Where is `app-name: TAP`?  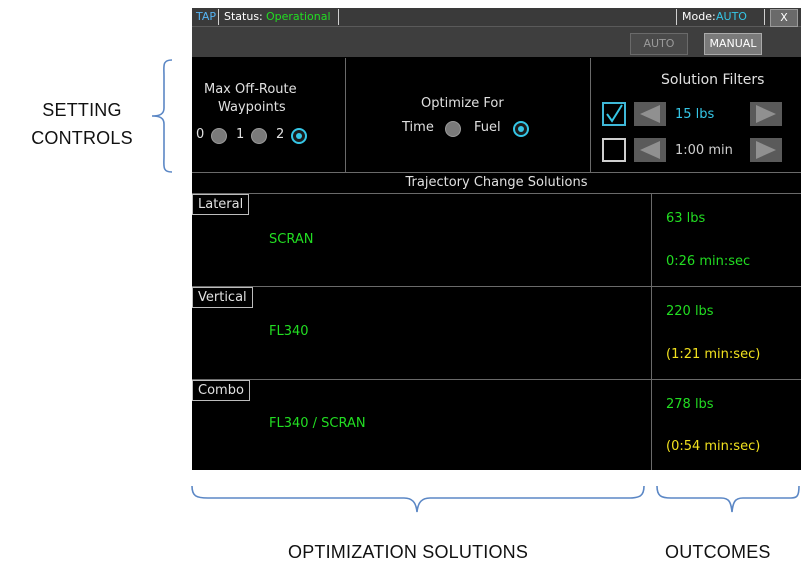
app-name: TAP is located at coordinates (206, 16).